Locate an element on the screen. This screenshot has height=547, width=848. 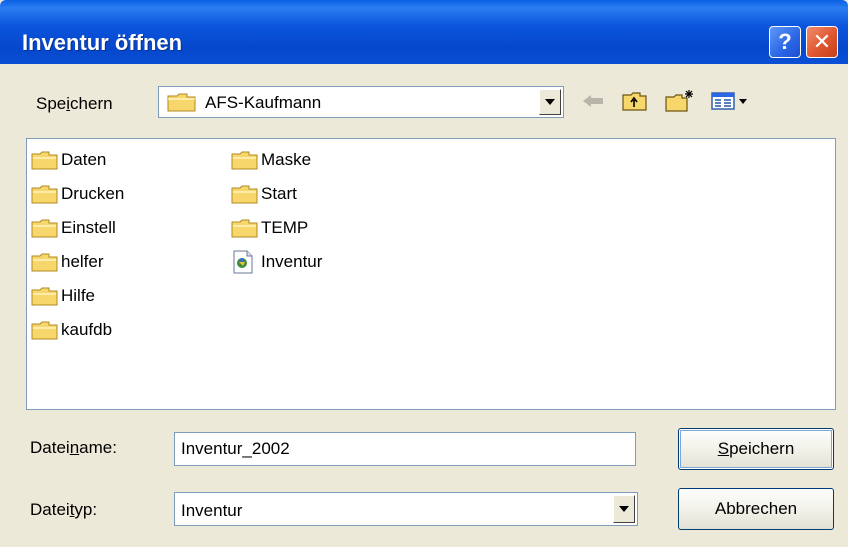
filename-field: Inventur_2002 is located at coordinates (405, 449).